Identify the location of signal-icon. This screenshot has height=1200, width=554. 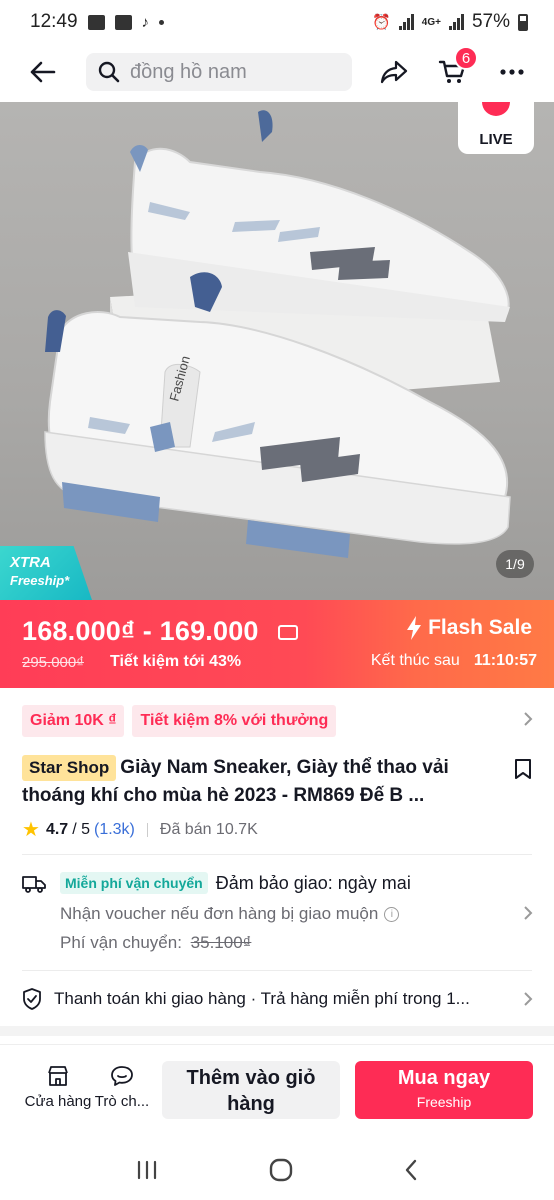
(406, 22).